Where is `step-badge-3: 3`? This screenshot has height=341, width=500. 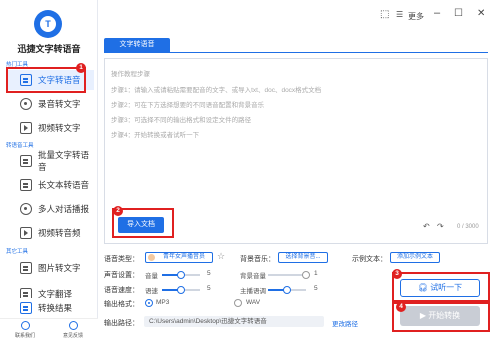 step-badge-3: 3 is located at coordinates (397, 274).